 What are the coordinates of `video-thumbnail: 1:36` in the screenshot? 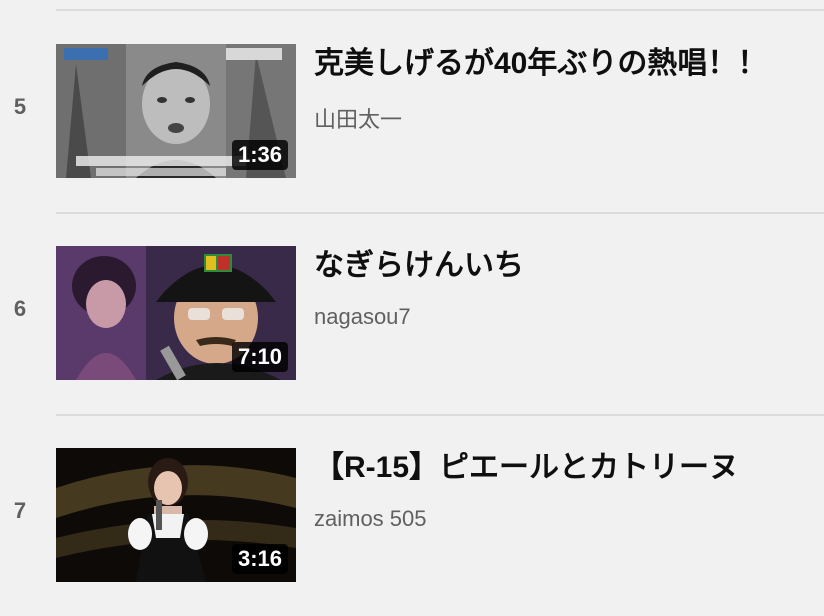 It's located at (176, 111).